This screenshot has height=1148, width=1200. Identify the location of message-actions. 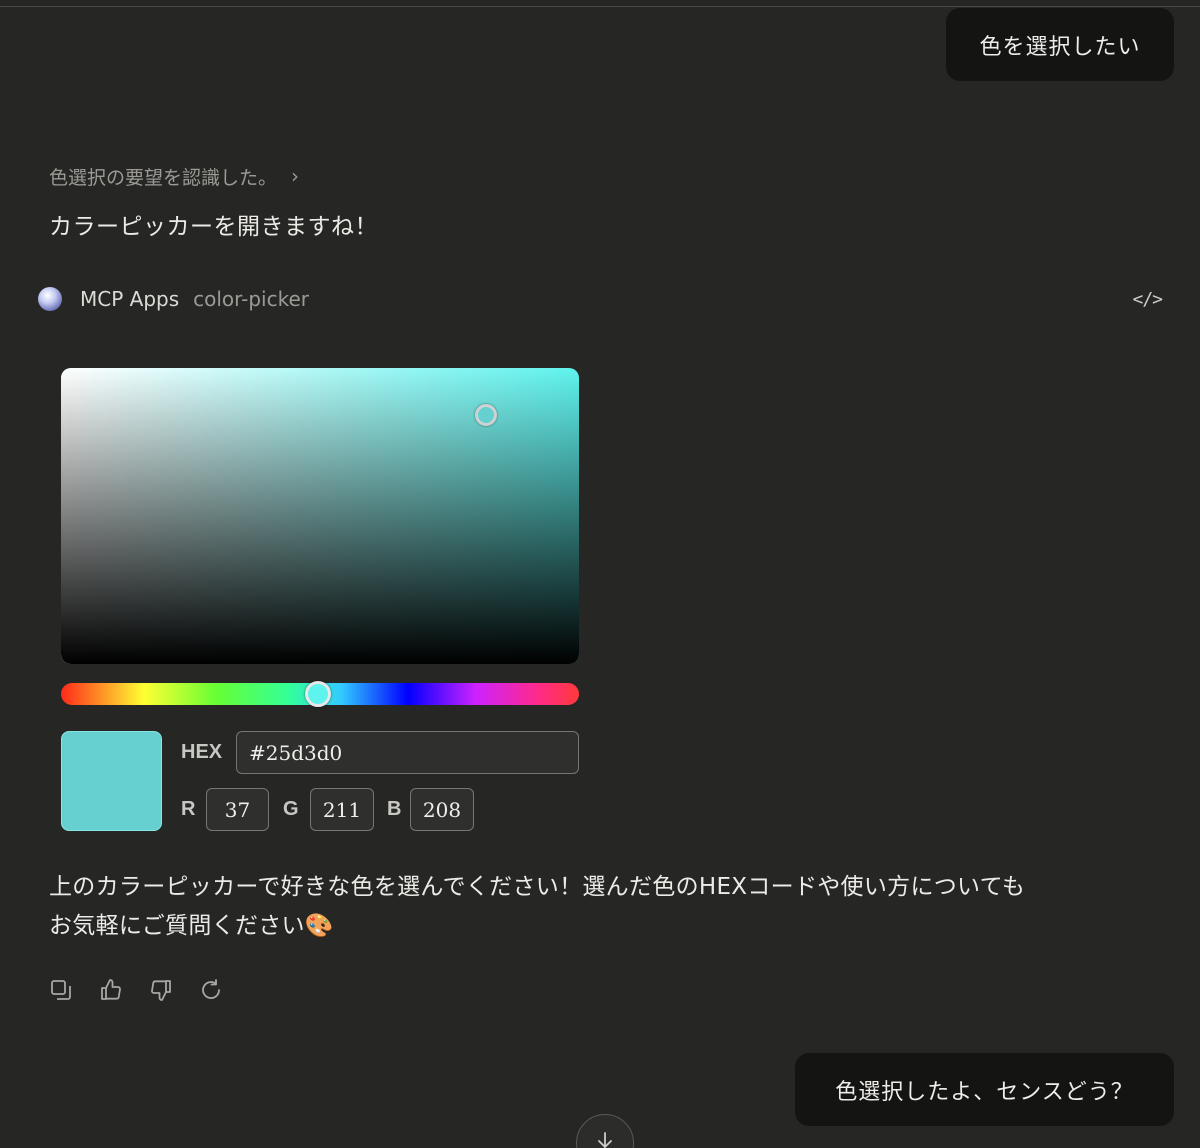
(136, 990).